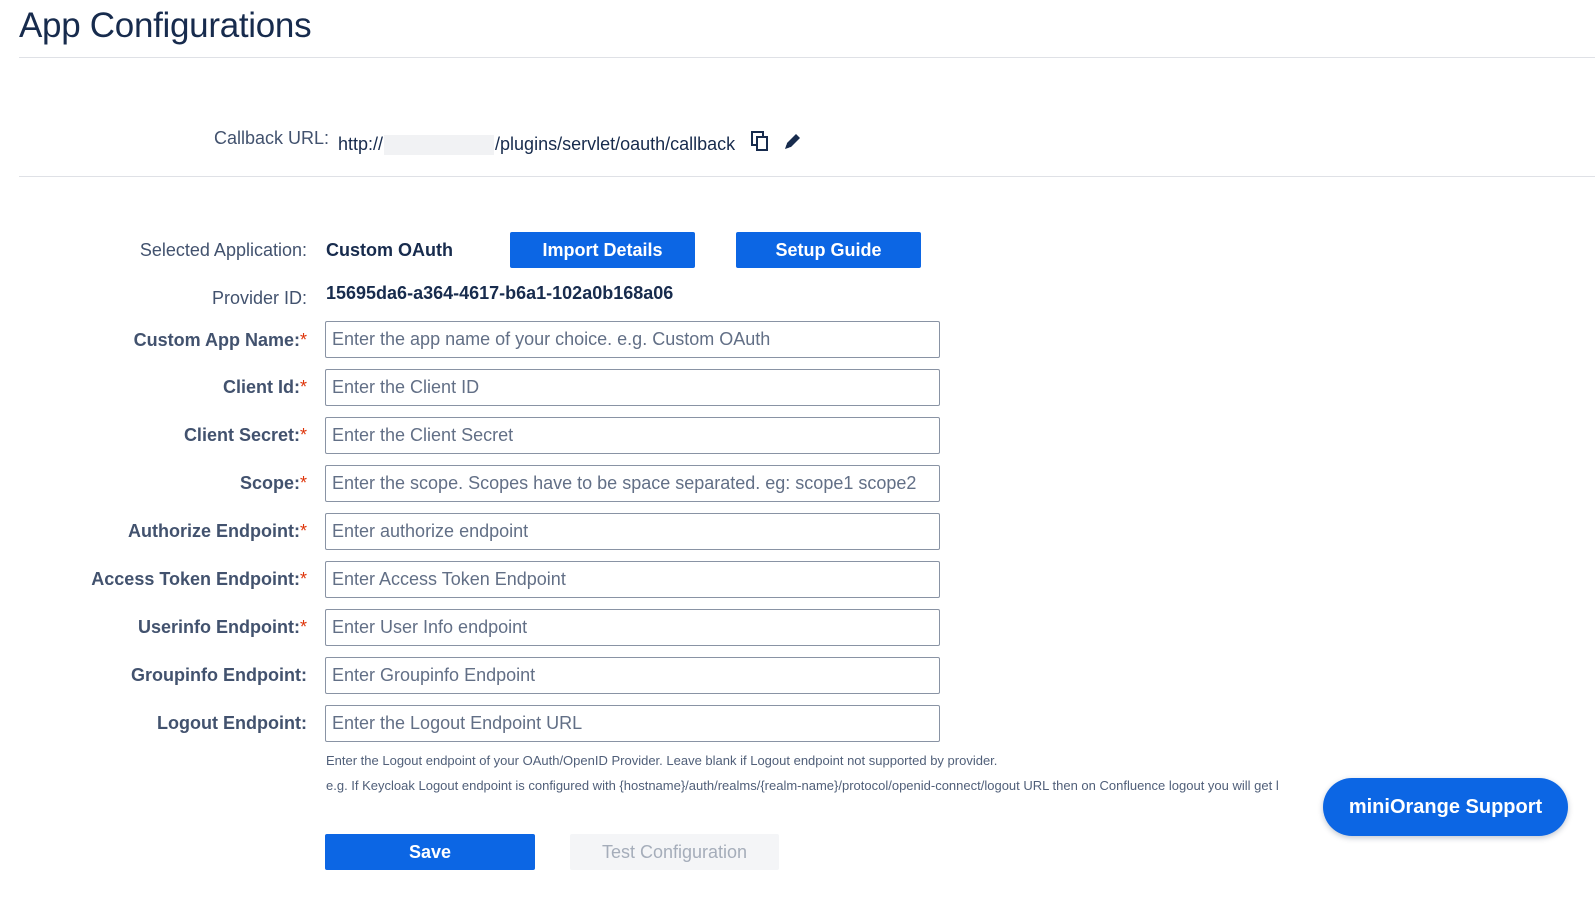 The height and width of the screenshot is (907, 1595). Describe the element at coordinates (632, 627) in the screenshot. I see `userinfo-endpoint-input` at that location.